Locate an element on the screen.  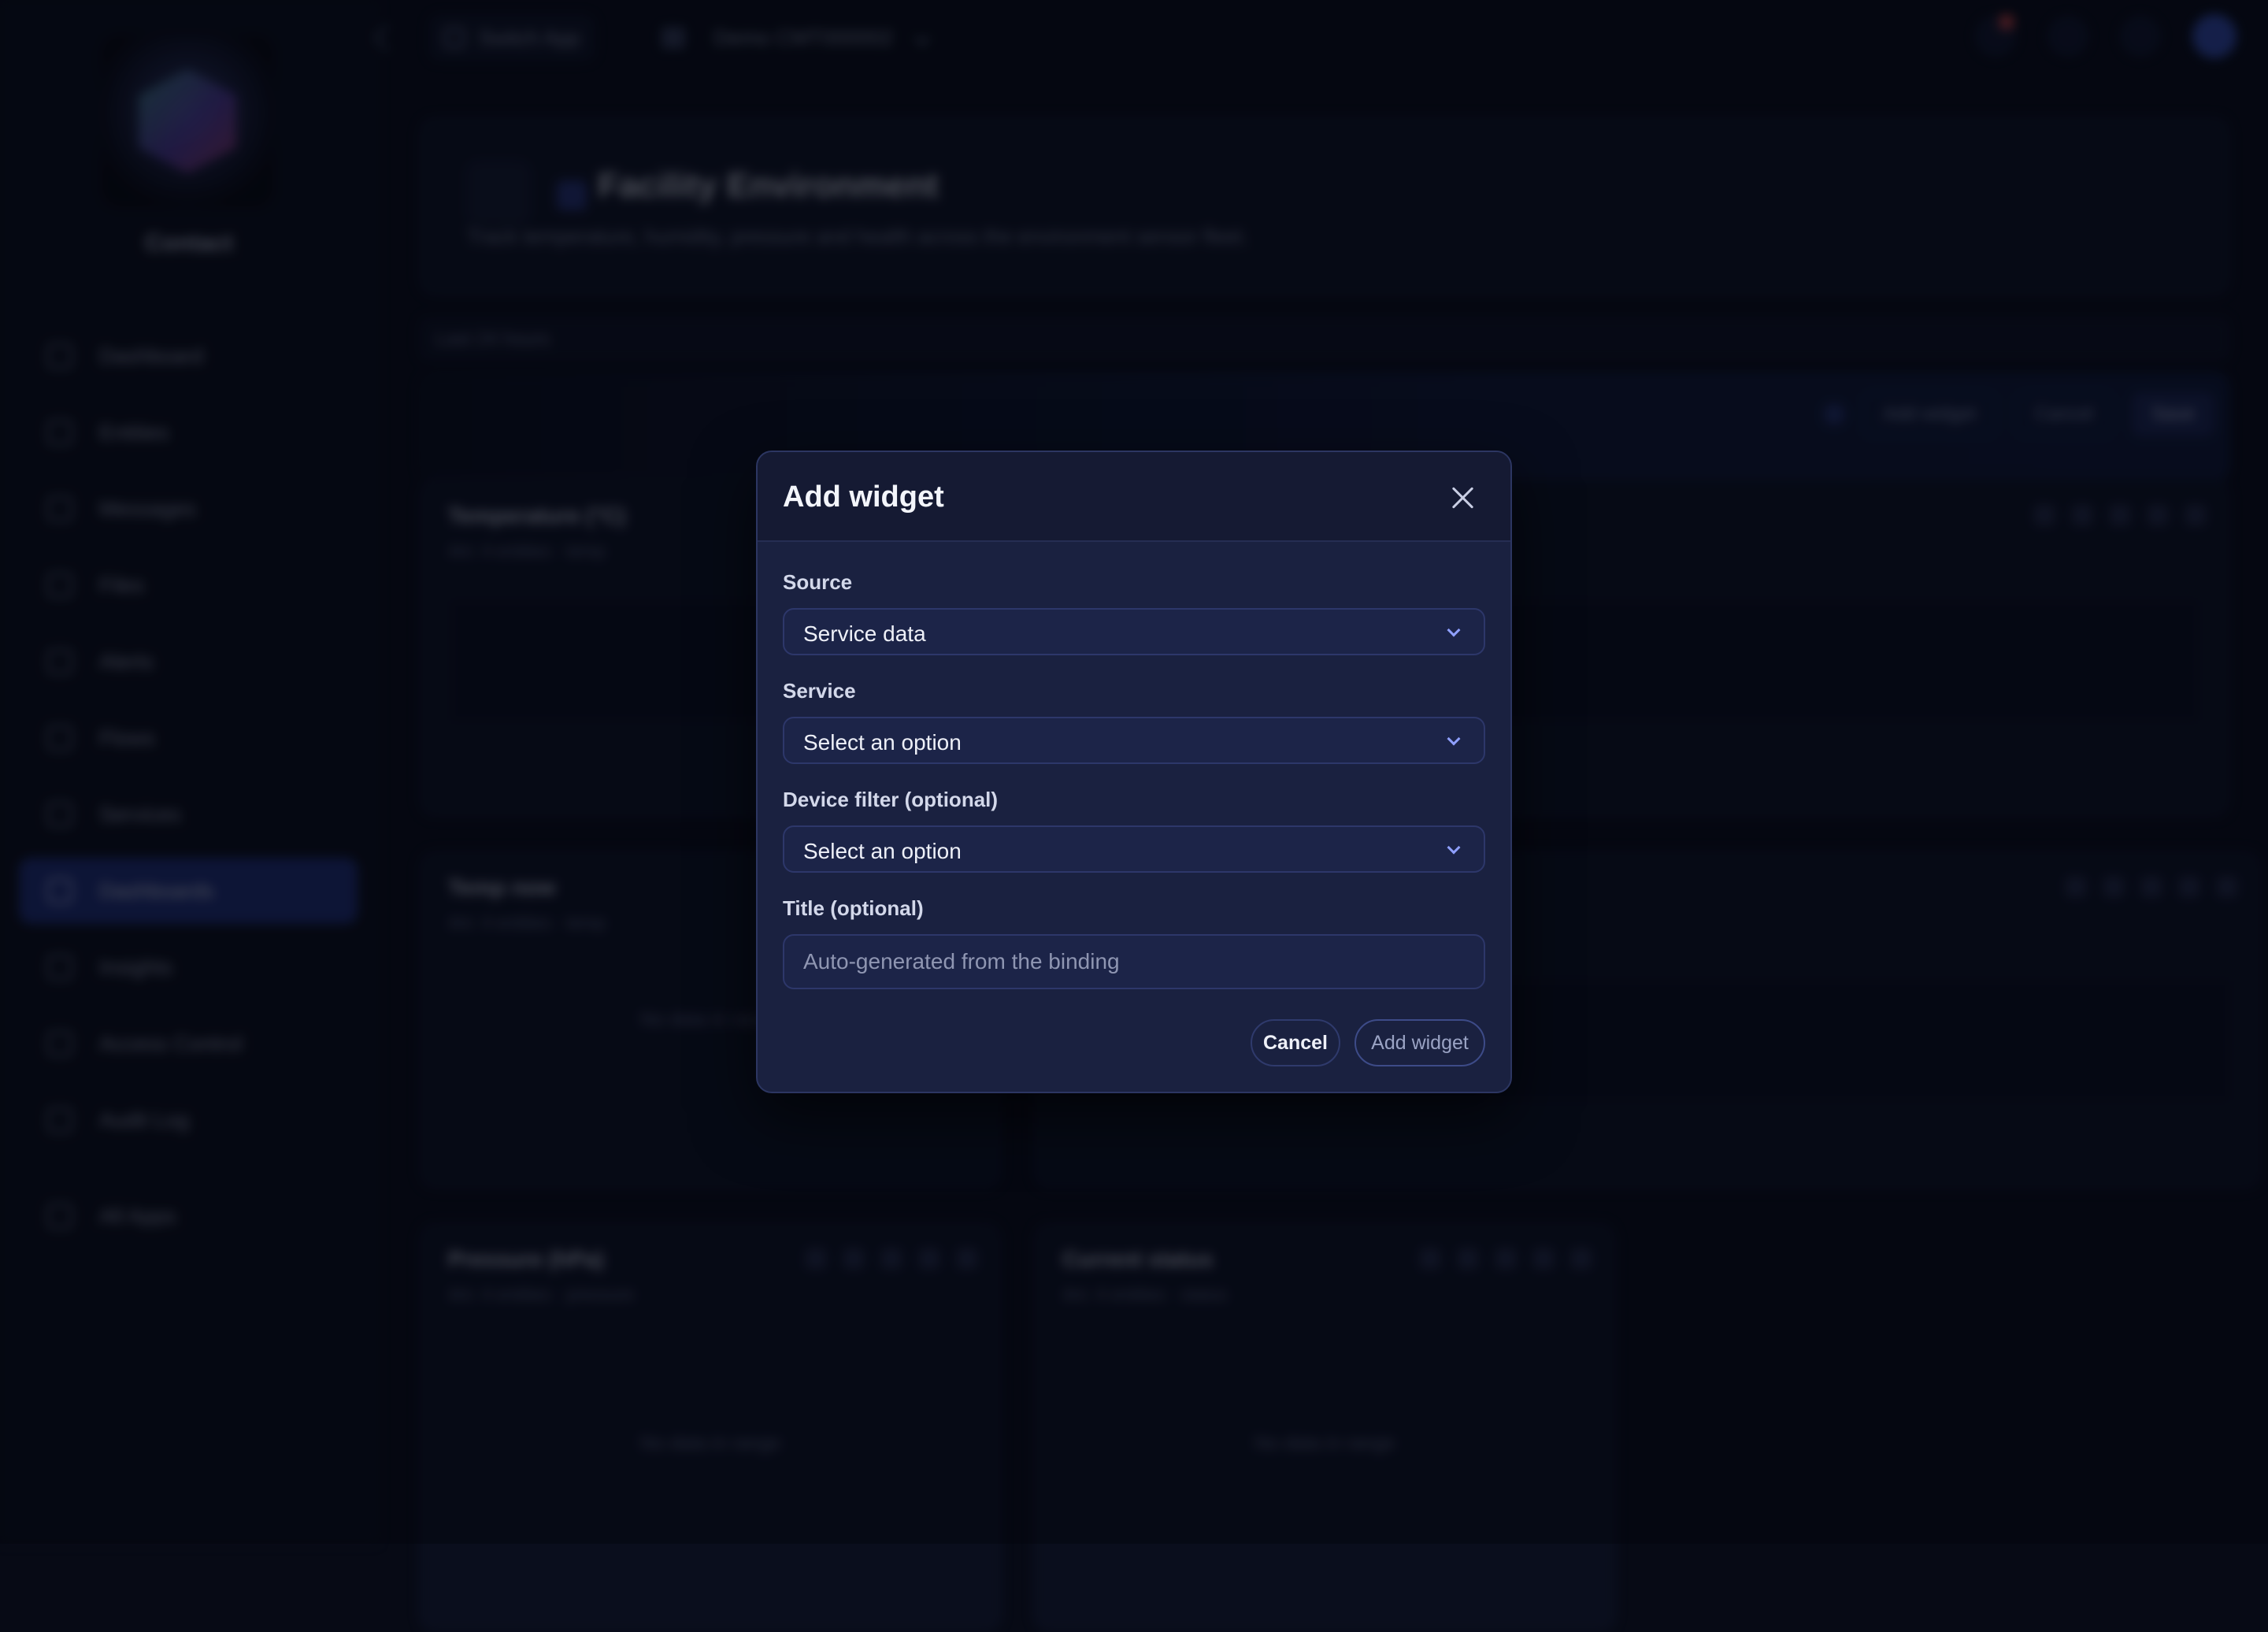
service-select: Select an option is located at coordinates (1134, 740).